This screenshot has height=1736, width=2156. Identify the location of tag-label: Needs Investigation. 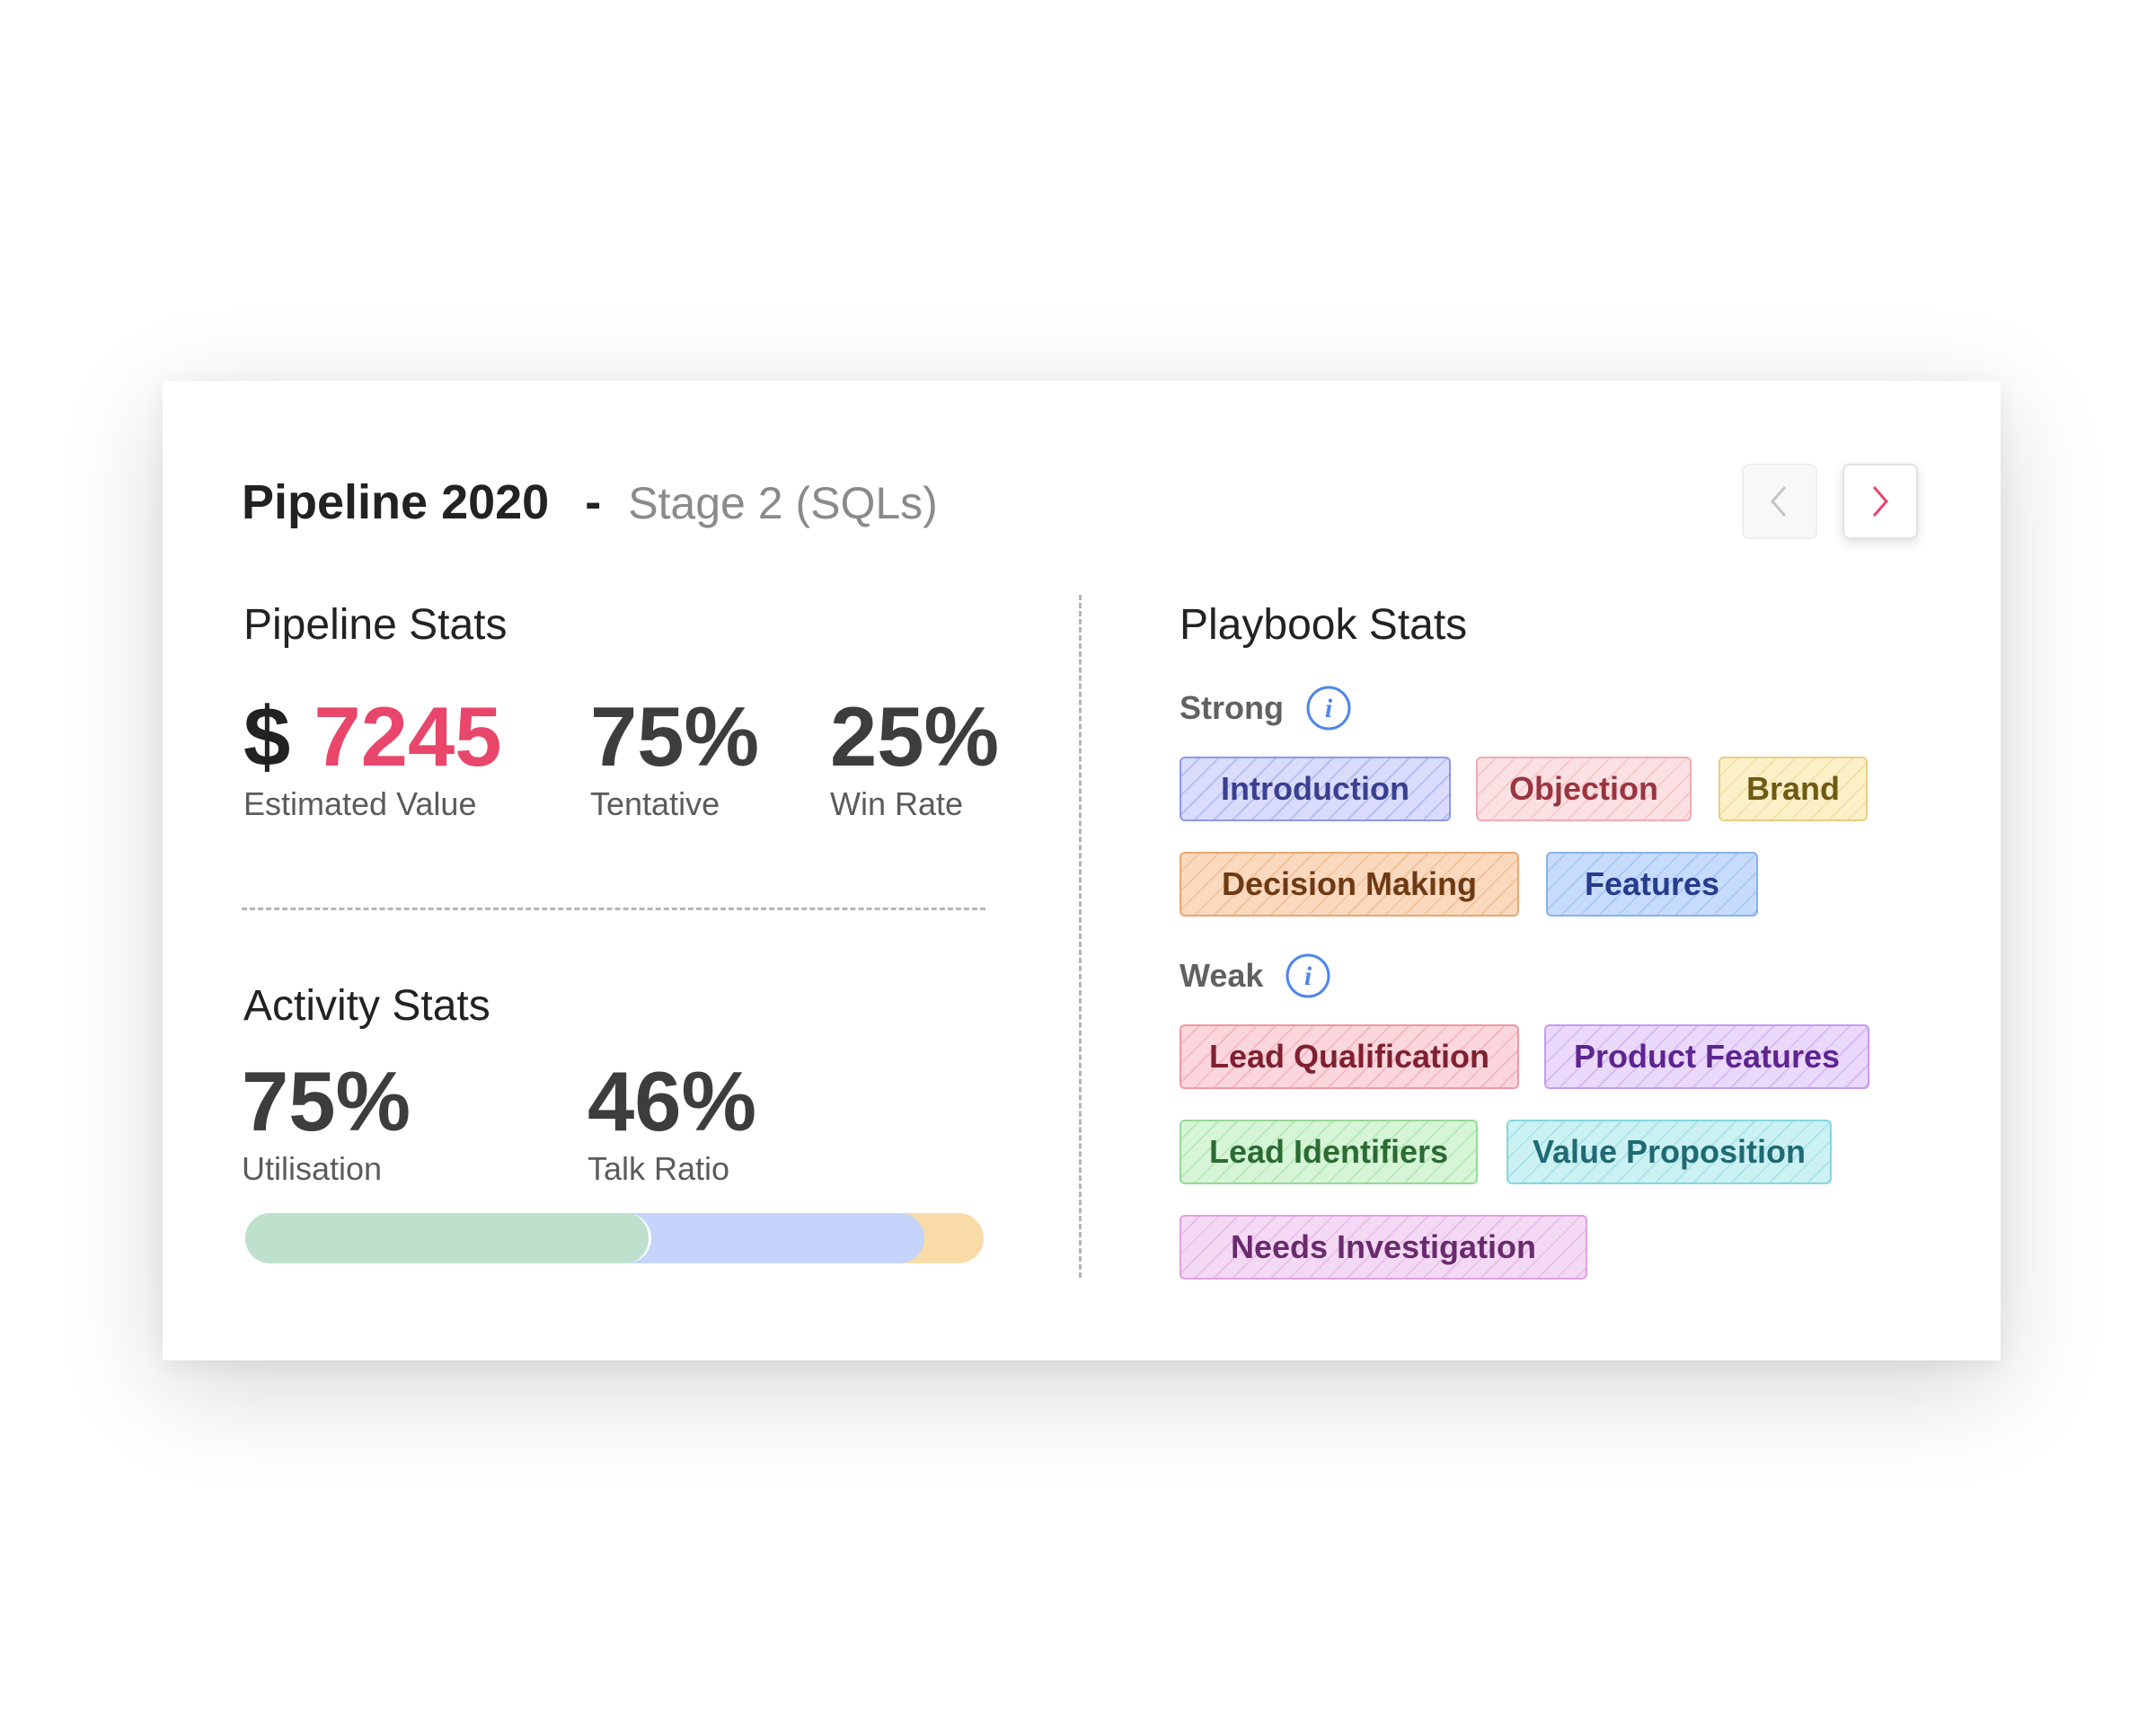
(1384, 1246).